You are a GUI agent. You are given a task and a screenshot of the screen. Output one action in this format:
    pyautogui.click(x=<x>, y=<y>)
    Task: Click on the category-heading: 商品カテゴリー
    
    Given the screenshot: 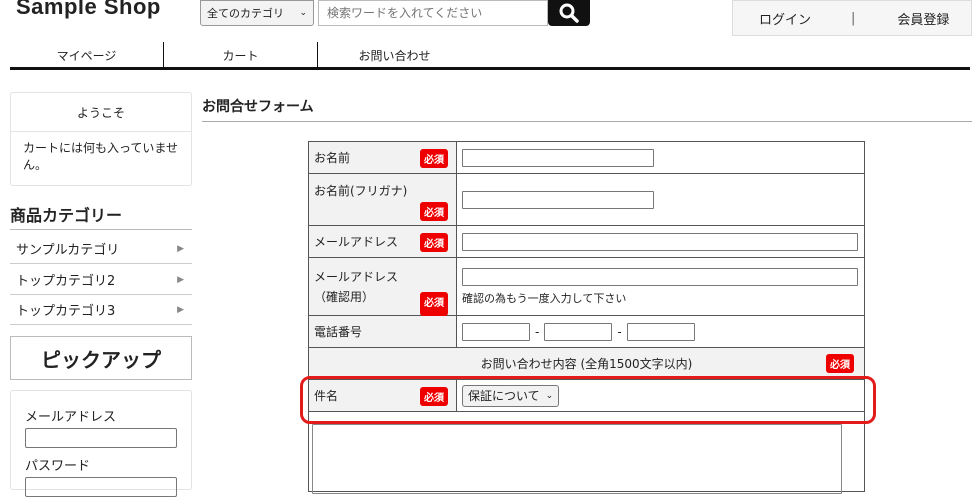 What is the action you would take?
    pyautogui.click(x=101, y=215)
    